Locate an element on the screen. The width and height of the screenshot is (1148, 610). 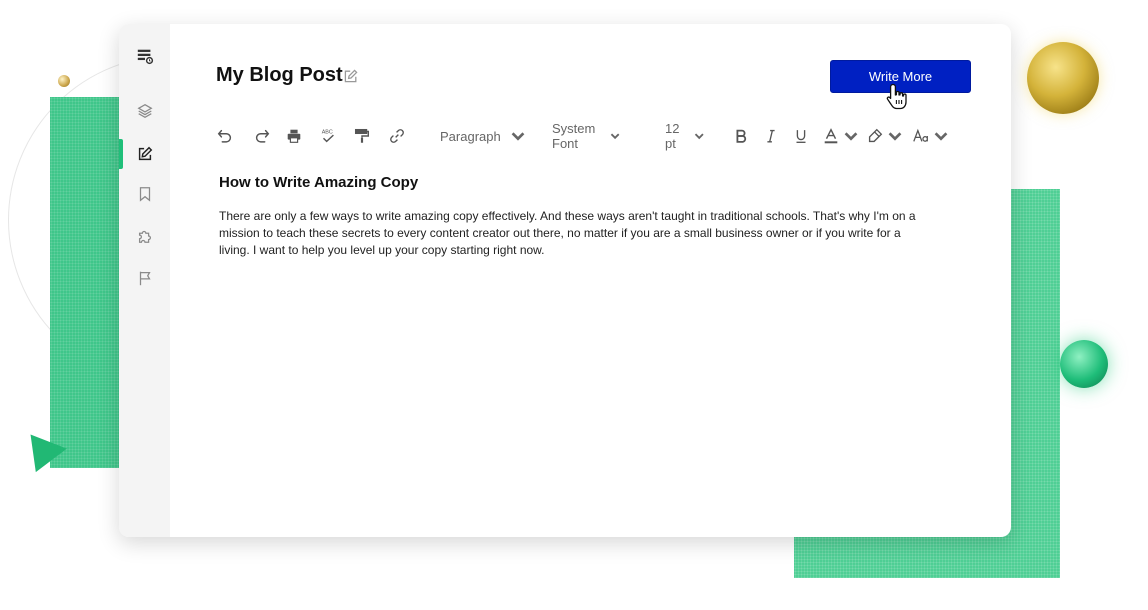
print-icon is located at coordinates (294, 136).